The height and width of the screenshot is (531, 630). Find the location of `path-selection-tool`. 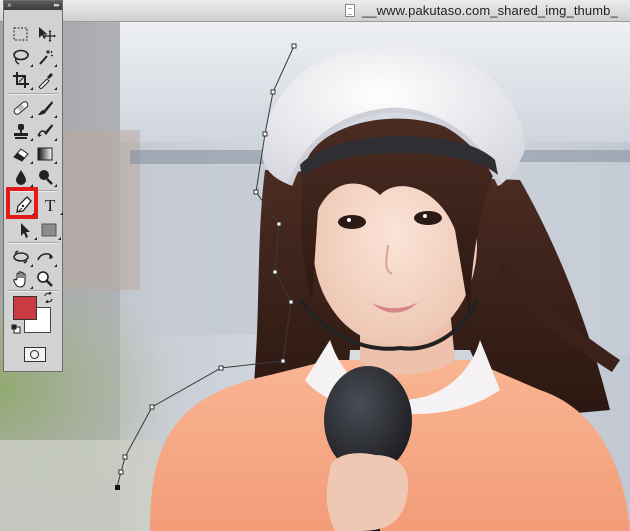

path-selection-tool is located at coordinates (25, 230).